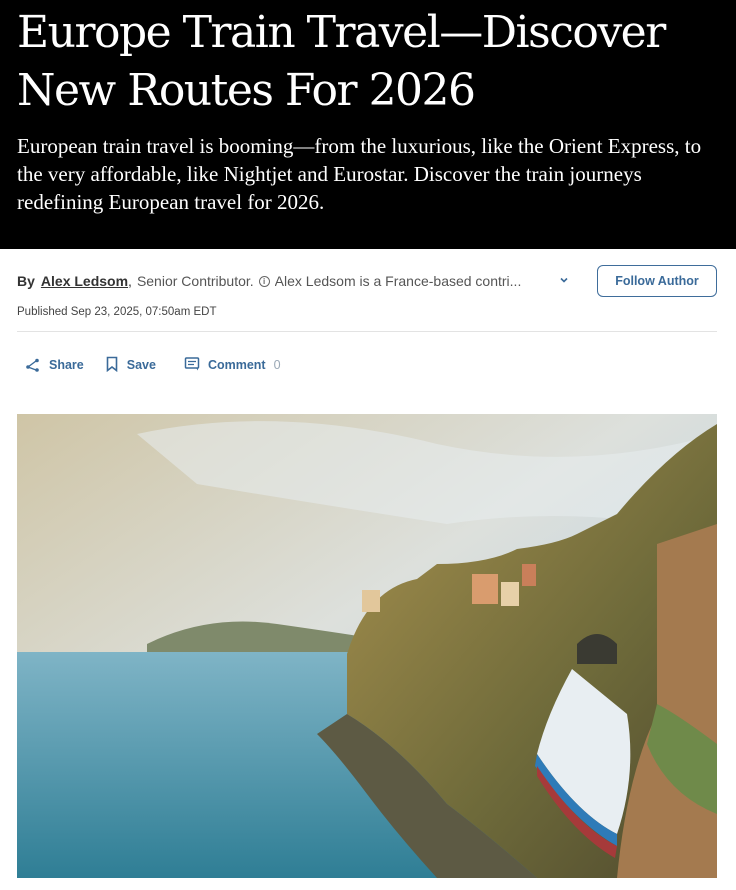 The height and width of the screenshot is (890, 736). I want to click on article-actions: Share Save Comment 0, so click(153, 365).